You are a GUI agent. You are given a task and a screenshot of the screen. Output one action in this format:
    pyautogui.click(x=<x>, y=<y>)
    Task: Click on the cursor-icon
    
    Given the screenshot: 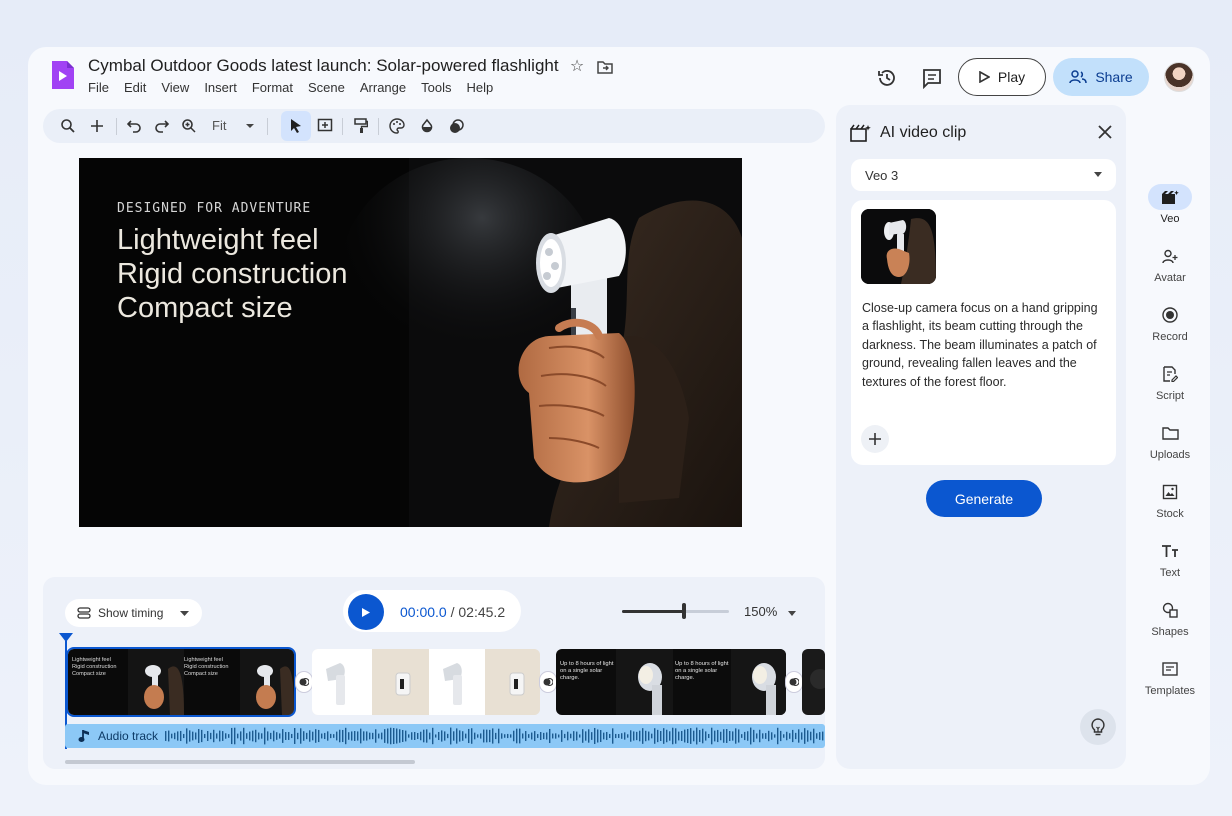 What is the action you would take?
    pyautogui.click(x=296, y=126)
    